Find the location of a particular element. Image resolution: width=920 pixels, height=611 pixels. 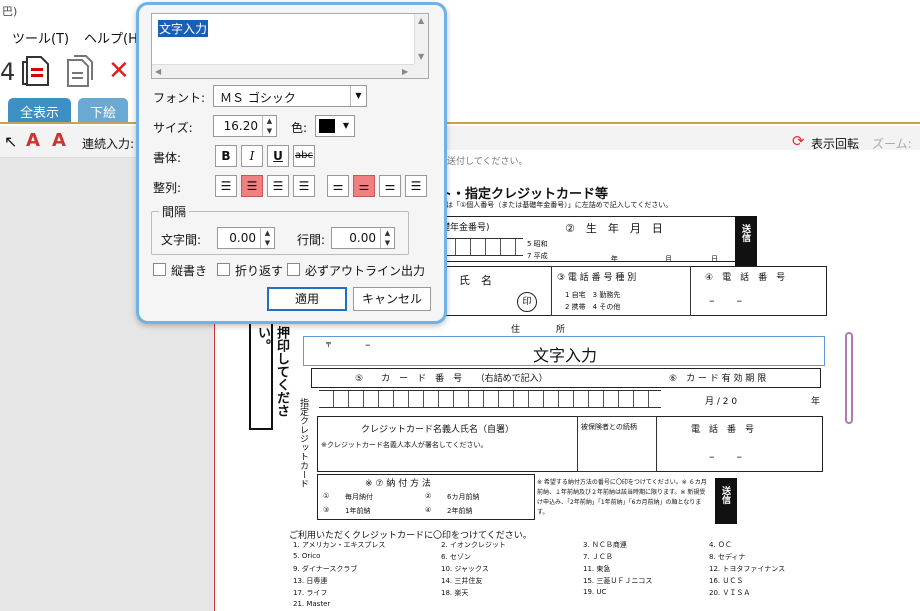

cancel-button: キャンセル is located at coordinates (392, 299).